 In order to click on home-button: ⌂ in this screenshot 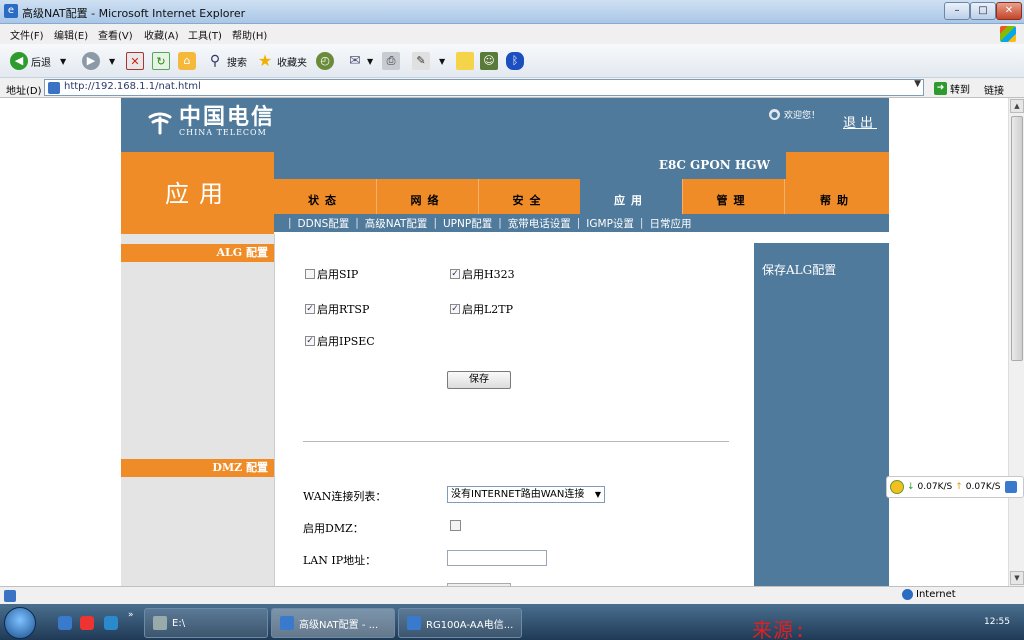, I will do `click(187, 61)`.